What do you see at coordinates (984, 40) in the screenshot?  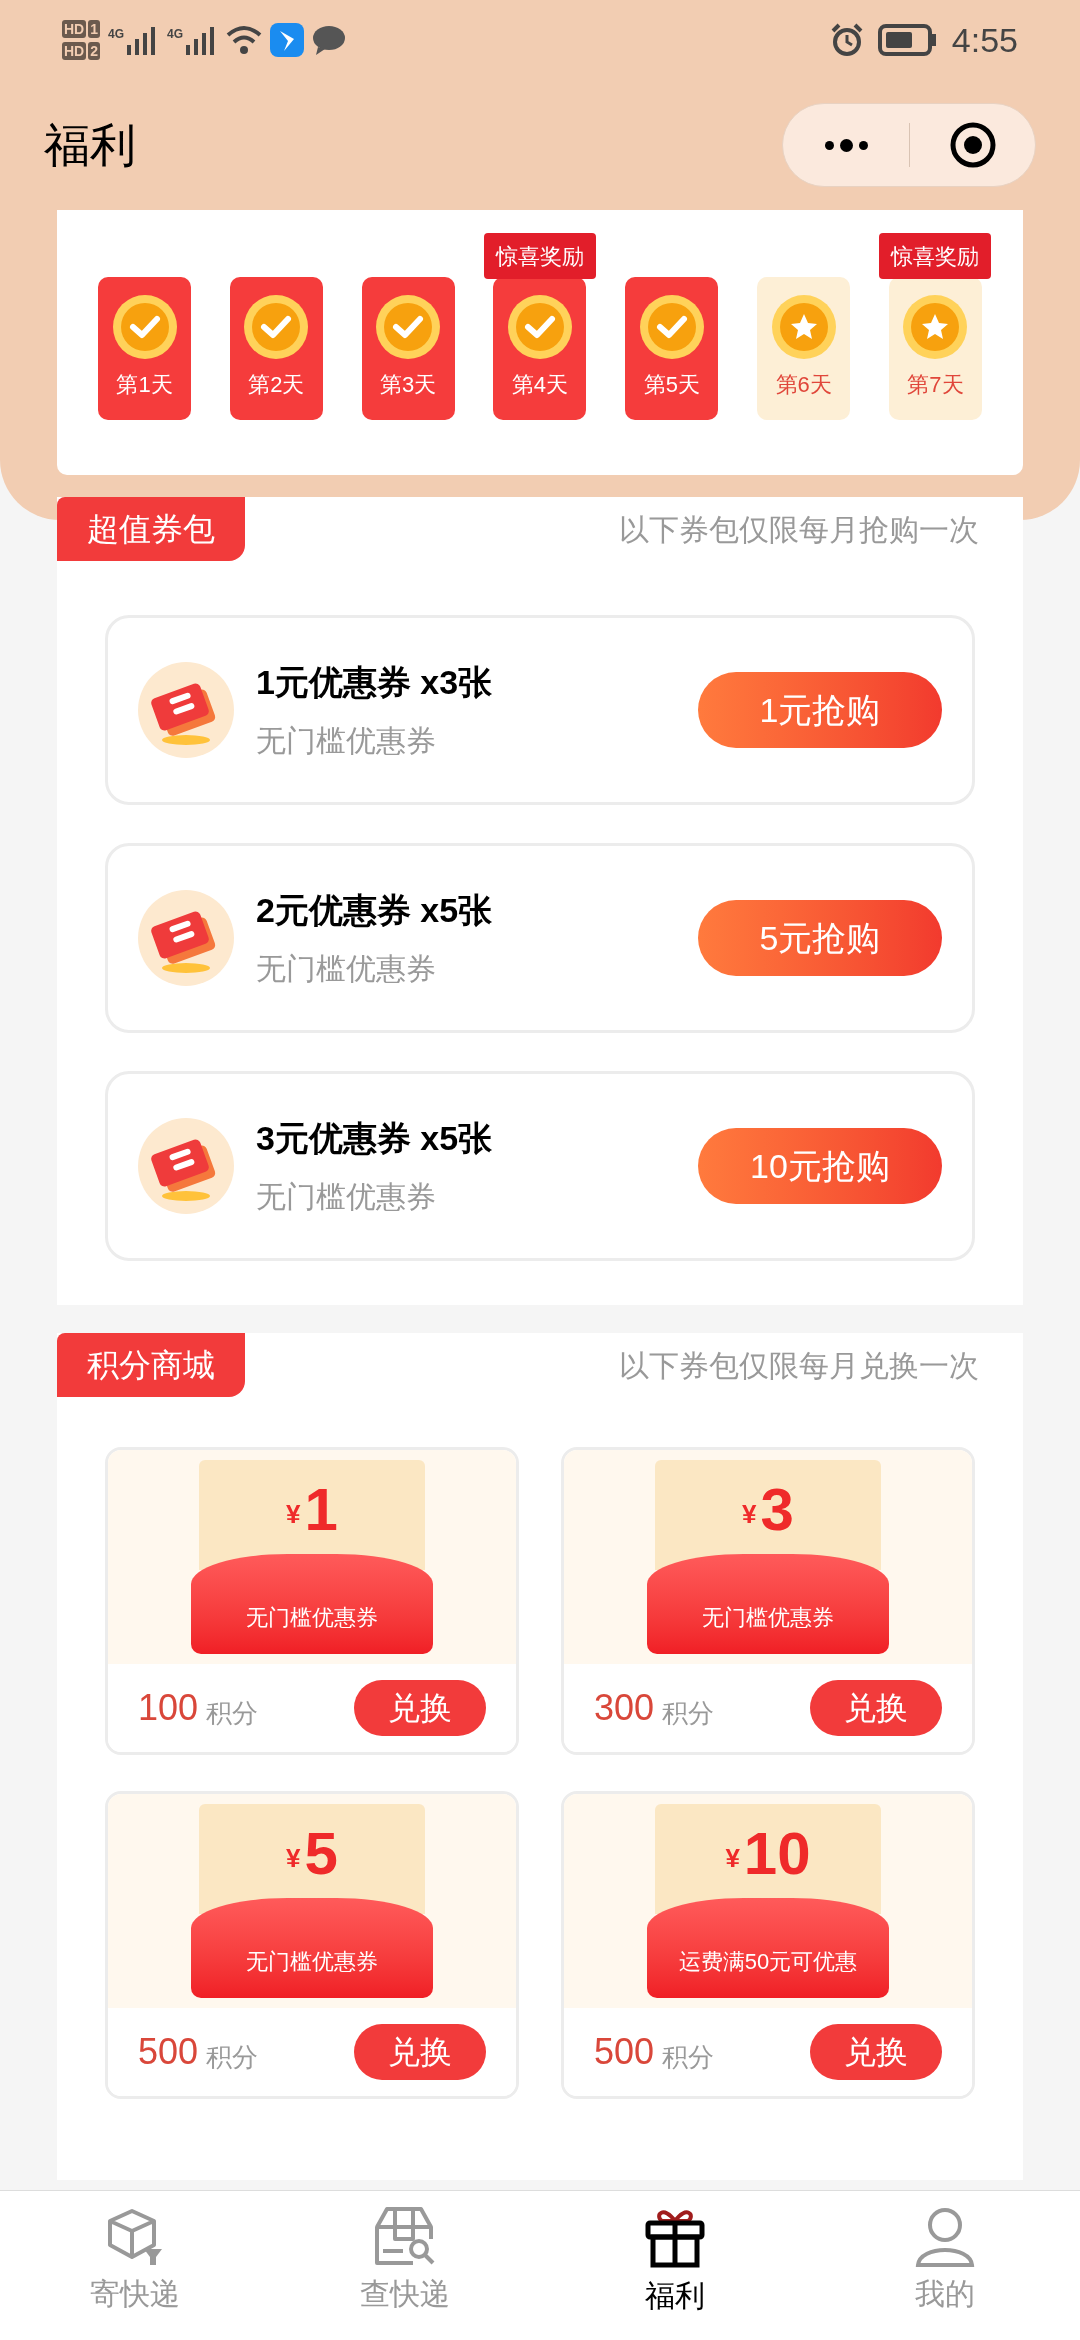 I see `clock-time: 4:55` at bounding box center [984, 40].